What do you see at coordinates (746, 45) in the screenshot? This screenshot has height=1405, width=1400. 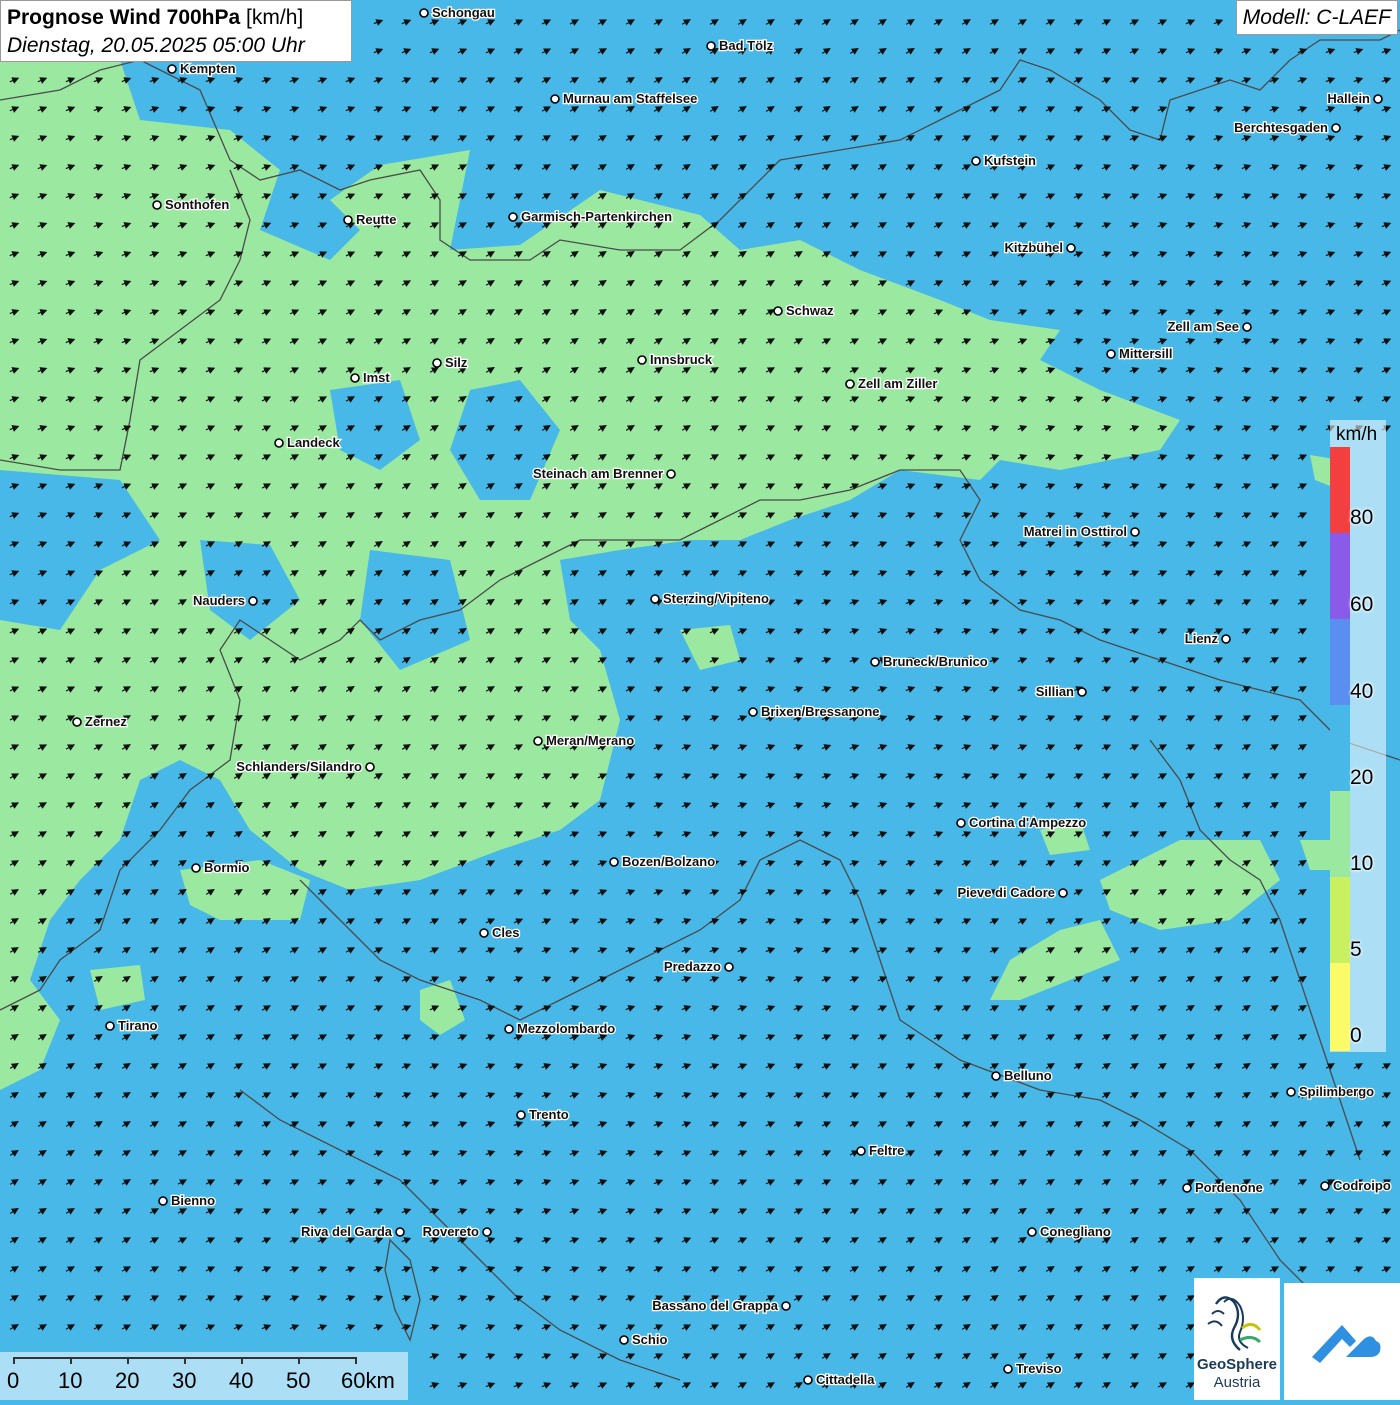 I see `place-label: Bad Tölz` at bounding box center [746, 45].